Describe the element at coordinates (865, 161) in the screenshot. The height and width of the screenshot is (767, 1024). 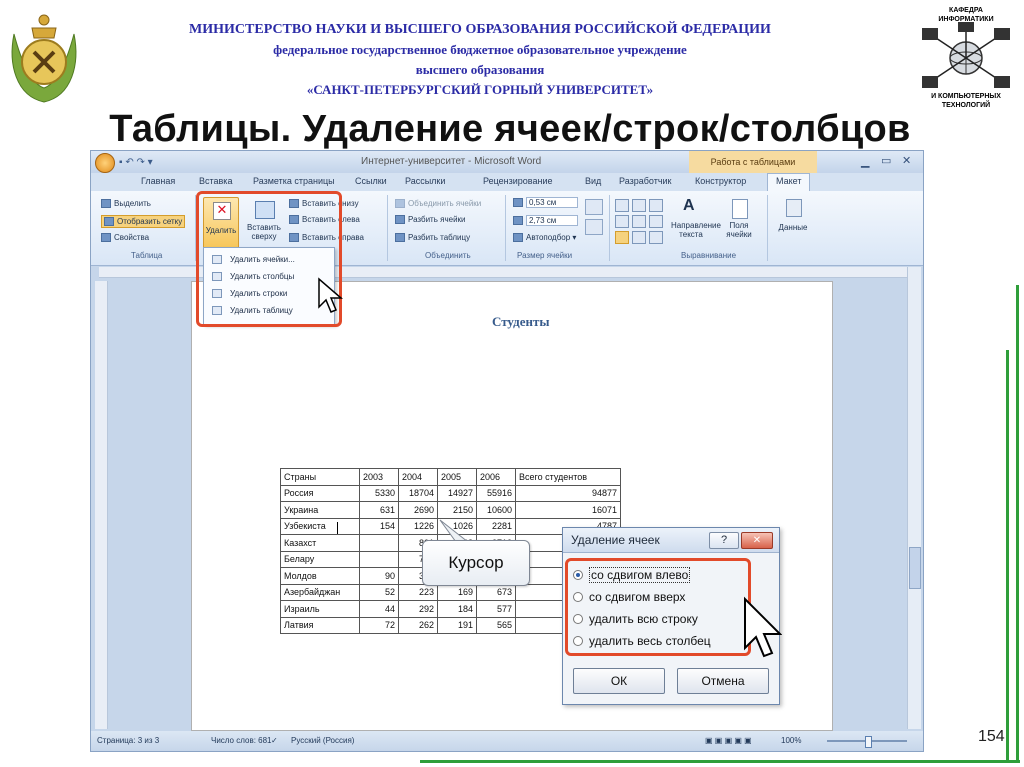
I see `minimize-button: ▁` at that location.